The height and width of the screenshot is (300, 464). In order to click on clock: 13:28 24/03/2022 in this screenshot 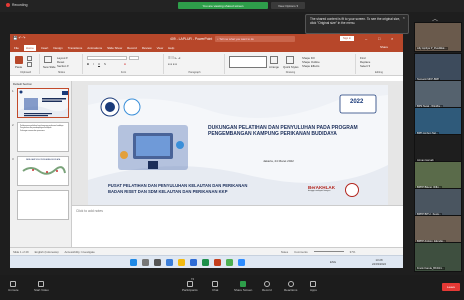, I will do `click(379, 262)`.